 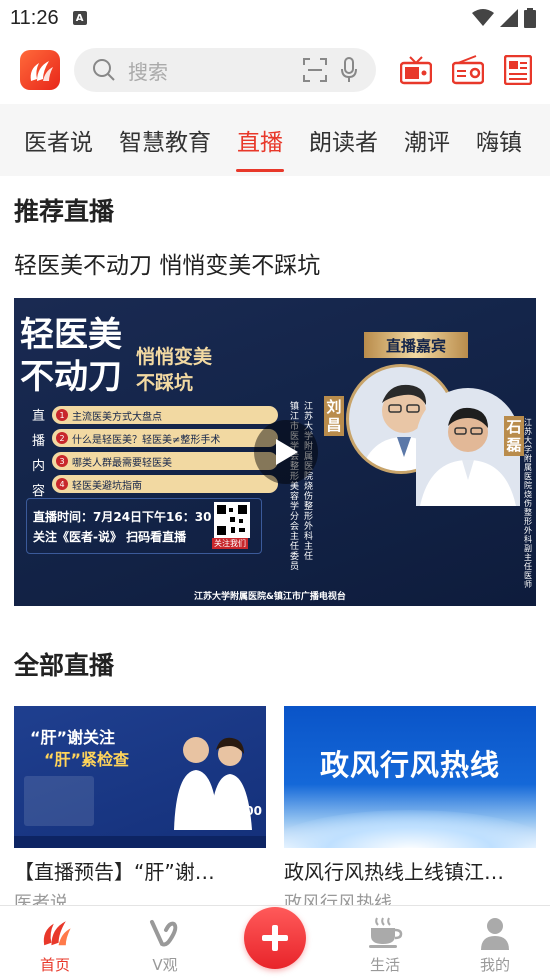 I want to click on live-card-thumbnail: 政风行风热线, so click(x=410, y=777).